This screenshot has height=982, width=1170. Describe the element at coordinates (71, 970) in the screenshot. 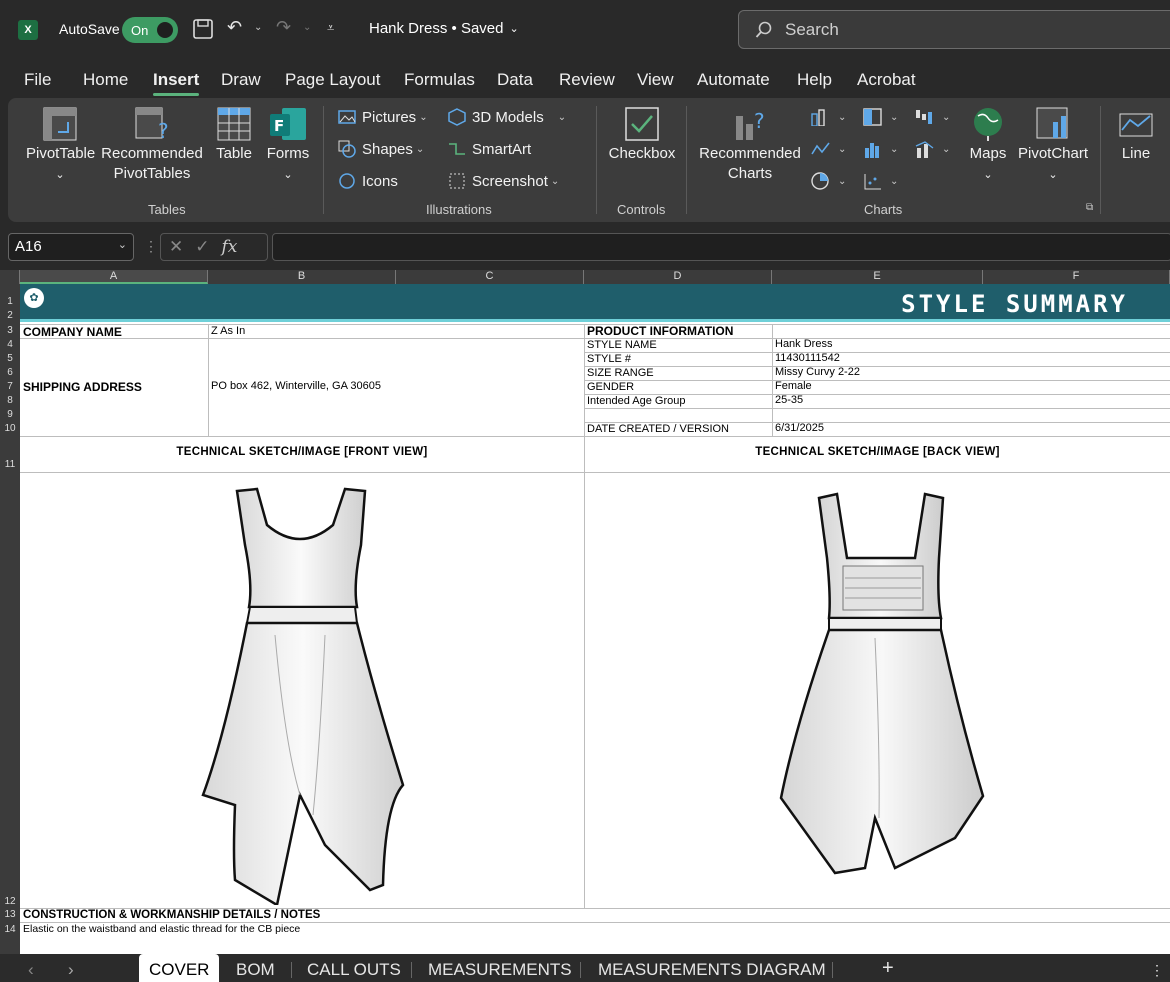

I see `scroll-right-icon: ›` at that location.